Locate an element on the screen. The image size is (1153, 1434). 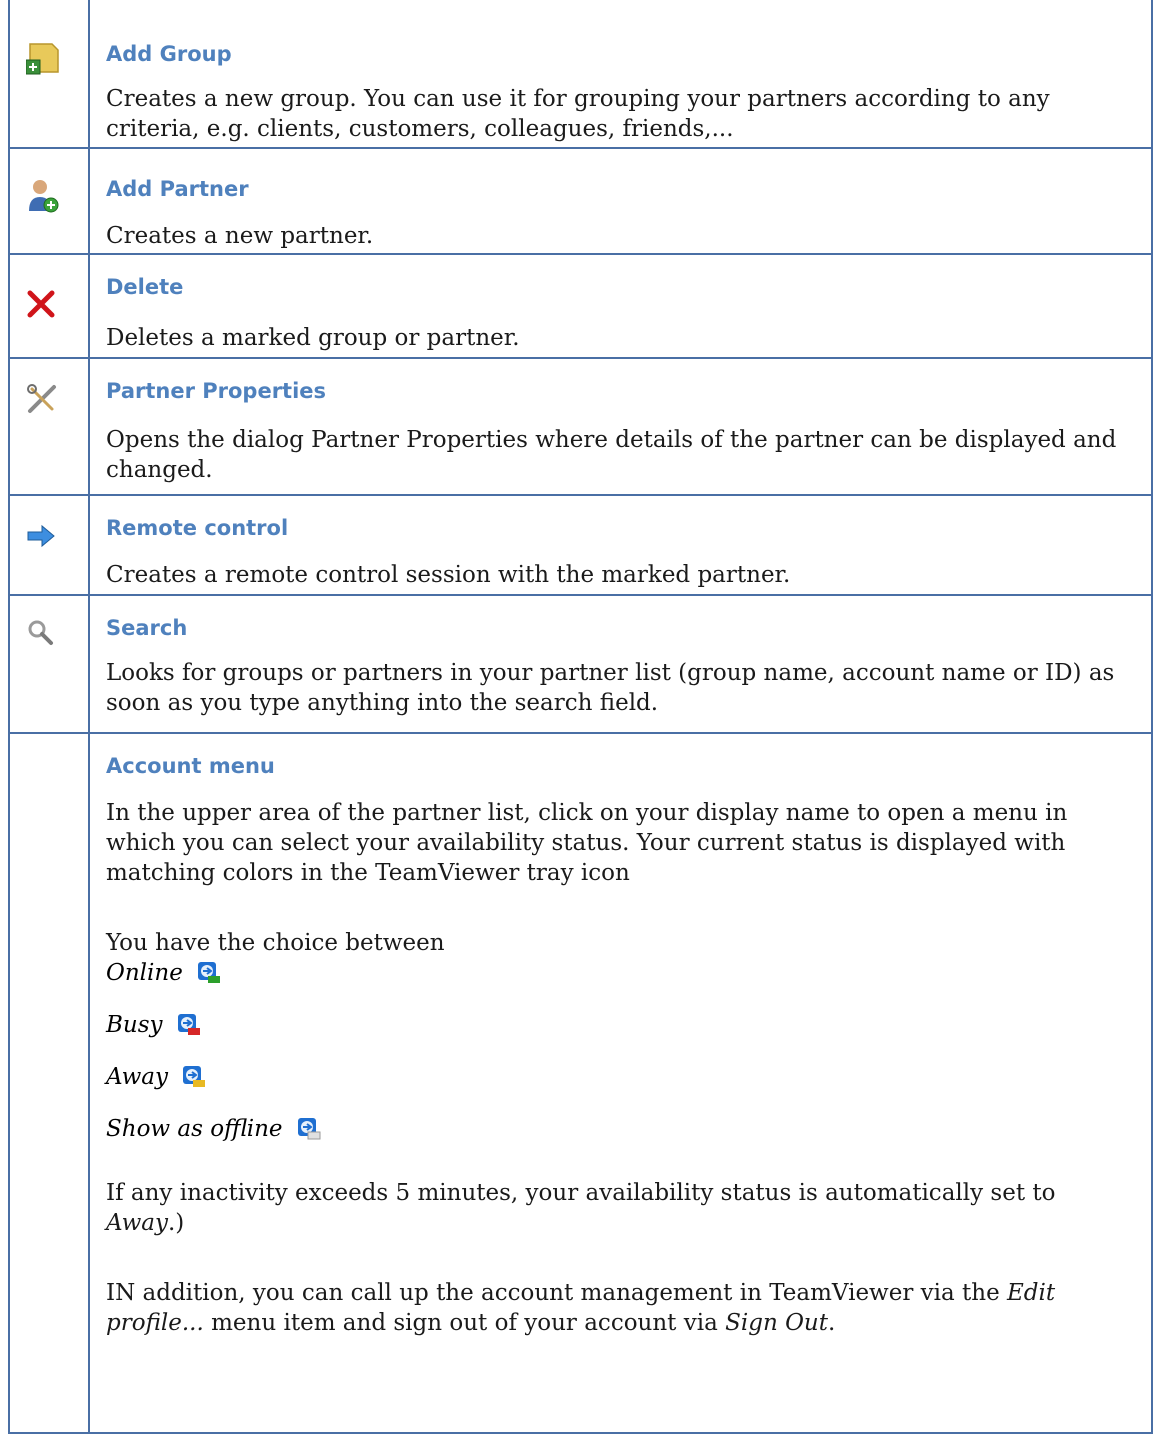
status-label: Online is located at coordinates (144, 973).